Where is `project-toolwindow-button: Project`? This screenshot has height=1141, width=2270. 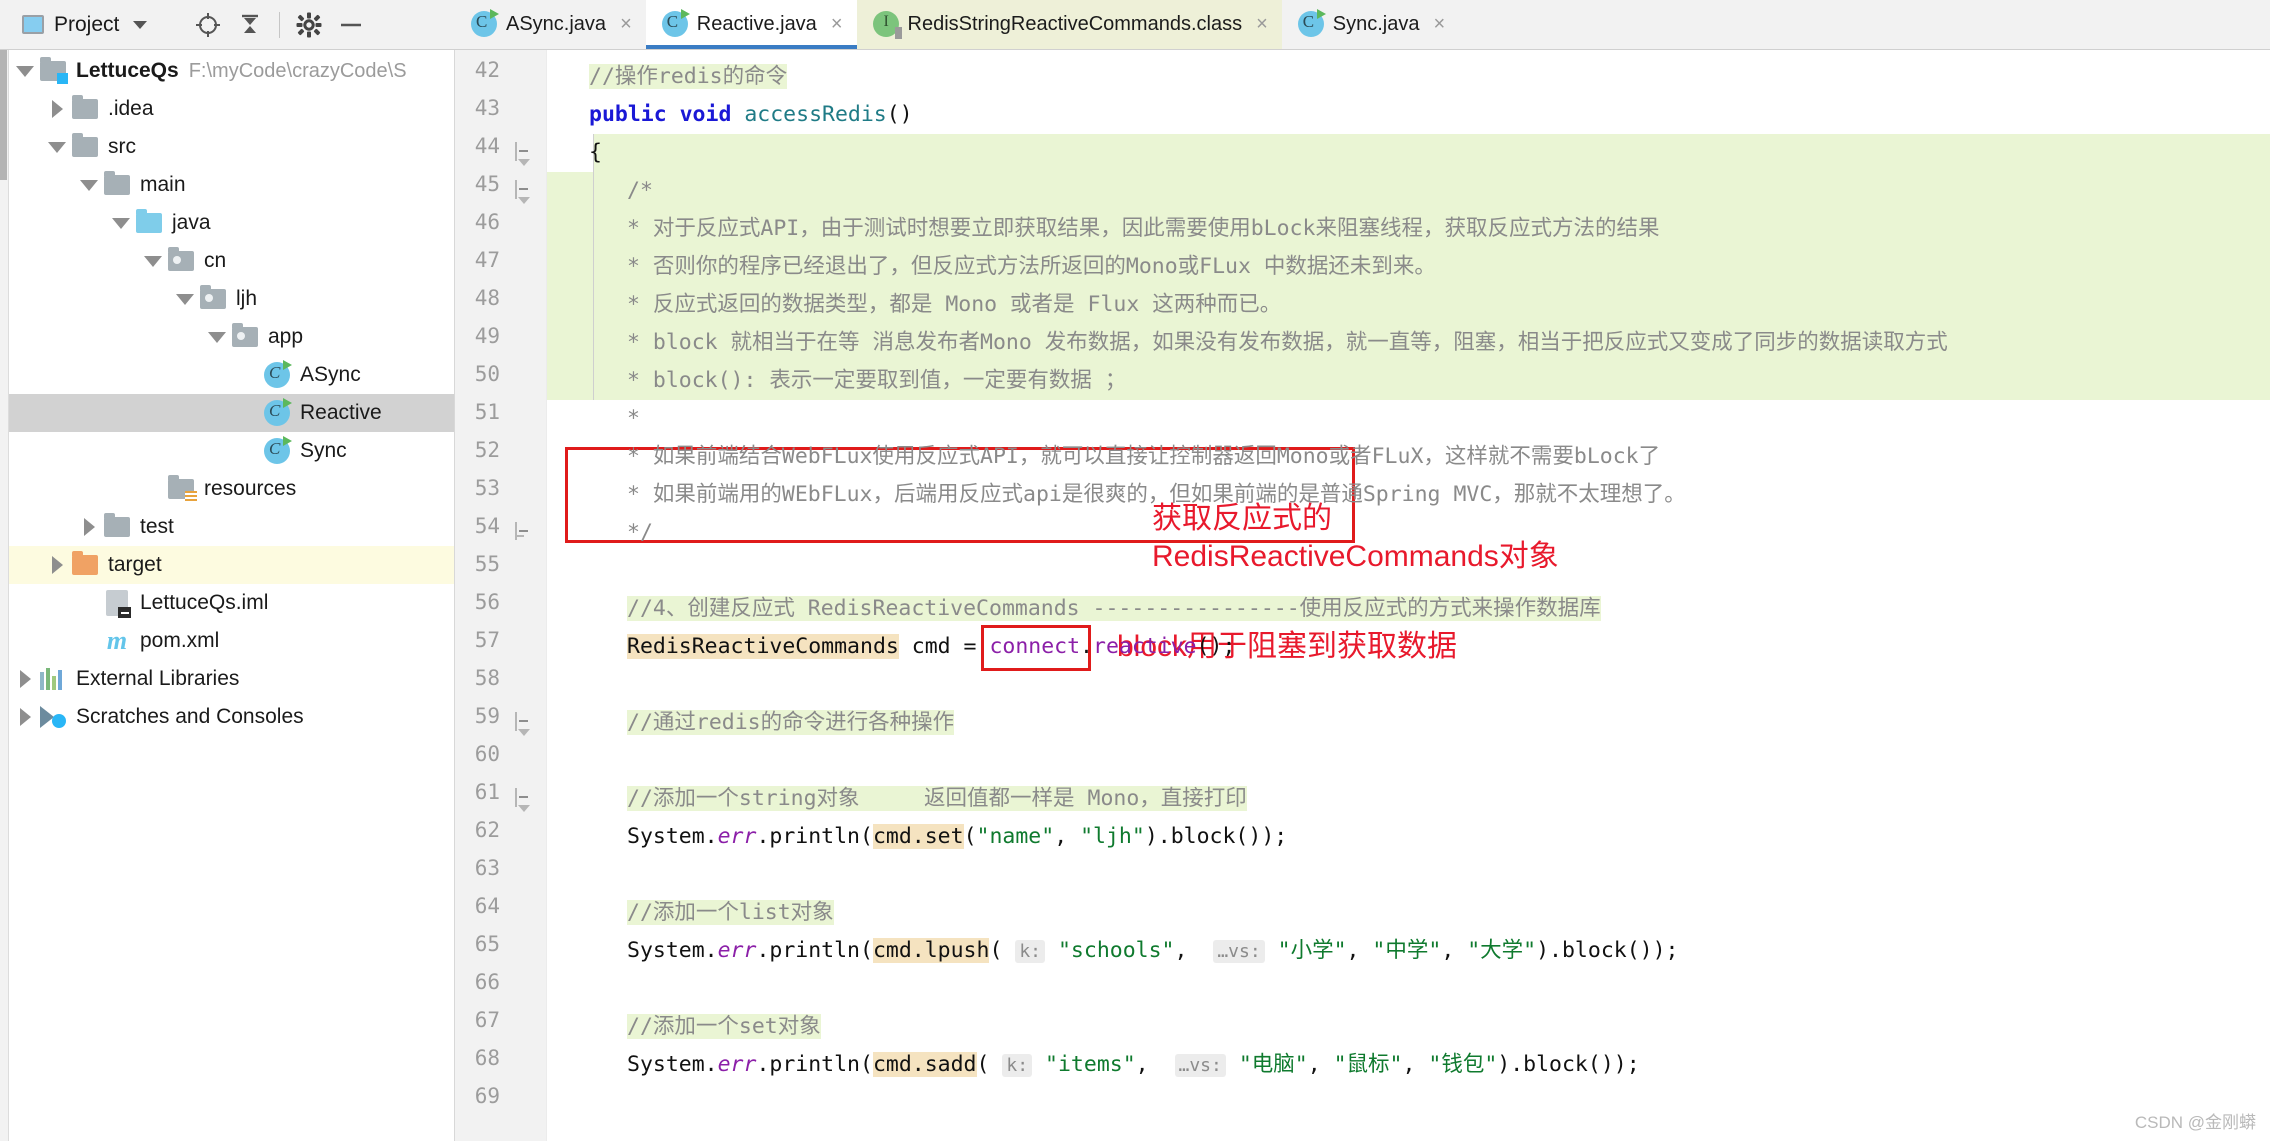
project-toolwindow-button: Project is located at coordinates (84, 25).